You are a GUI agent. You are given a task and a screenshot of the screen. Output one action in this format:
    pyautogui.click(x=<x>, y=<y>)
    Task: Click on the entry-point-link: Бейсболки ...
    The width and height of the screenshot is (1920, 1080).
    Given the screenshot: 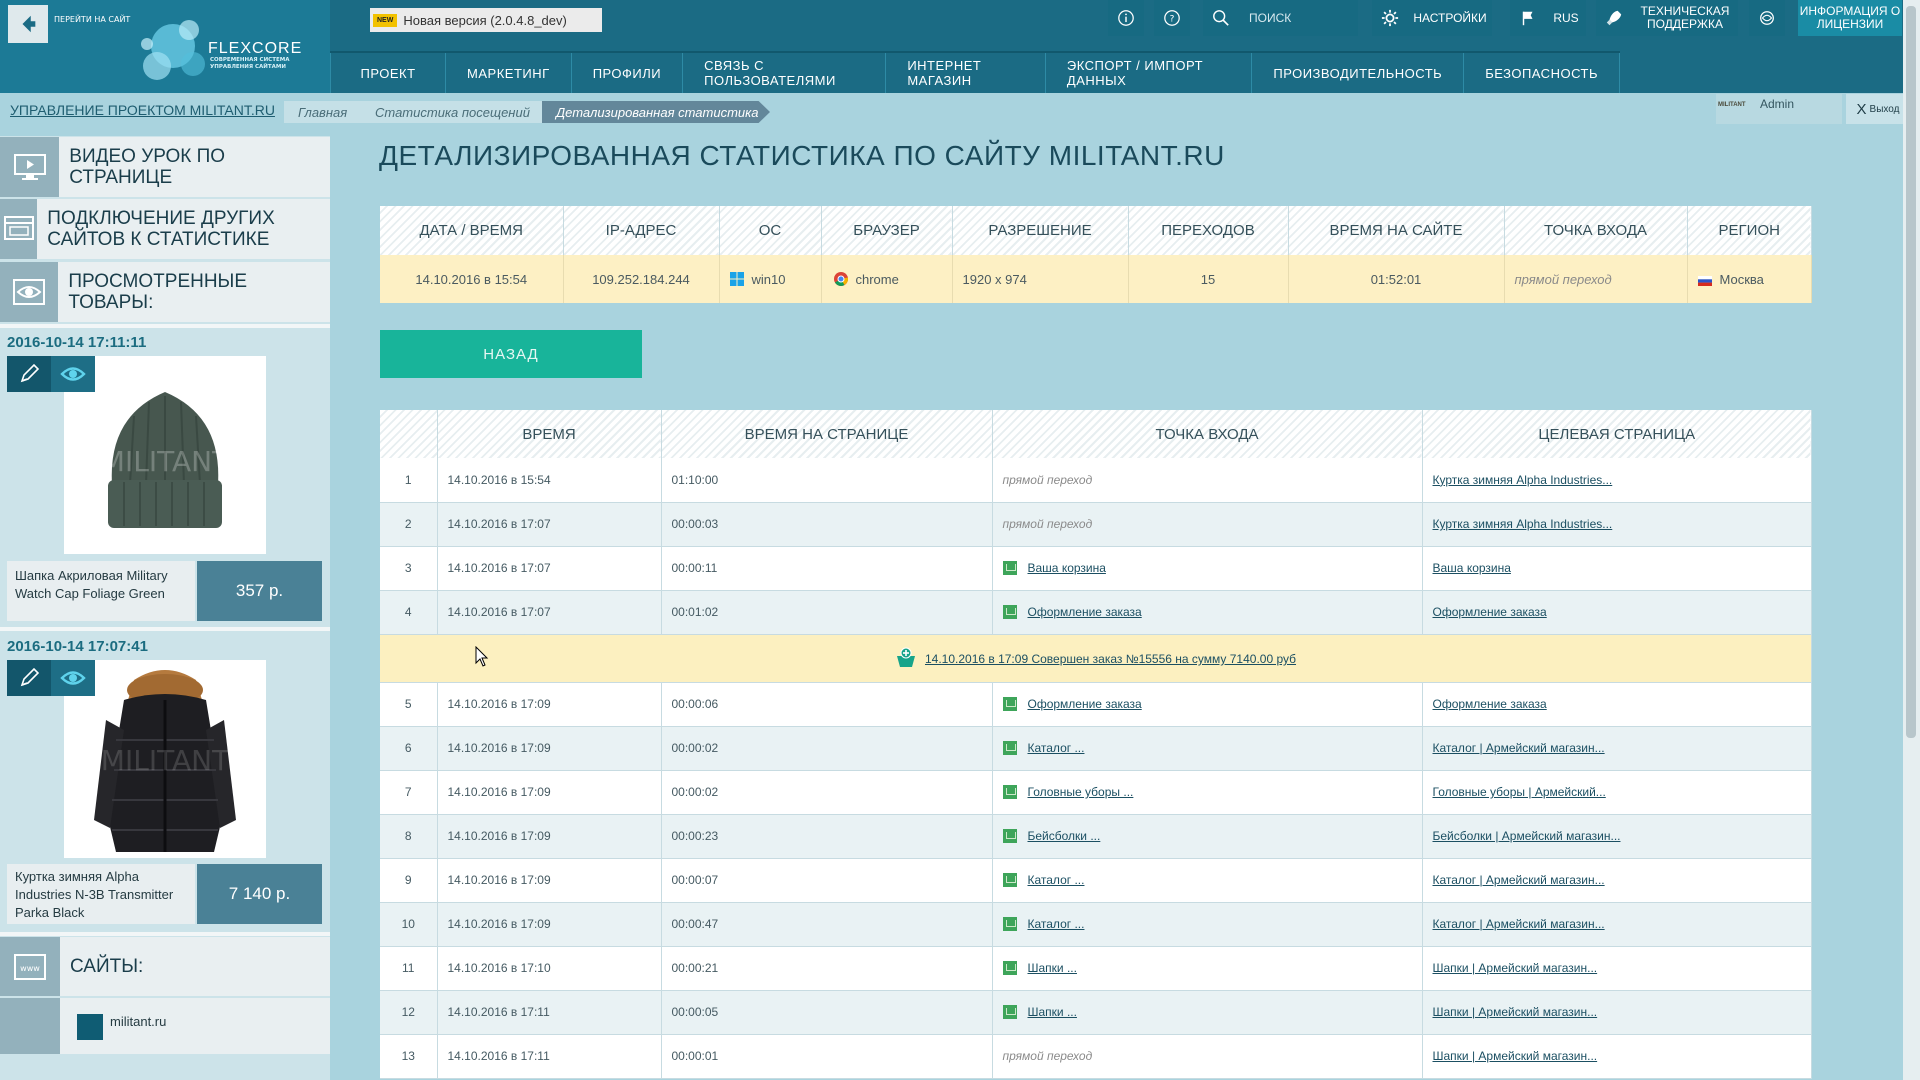 What is the action you would take?
    pyautogui.click(x=1064, y=836)
    